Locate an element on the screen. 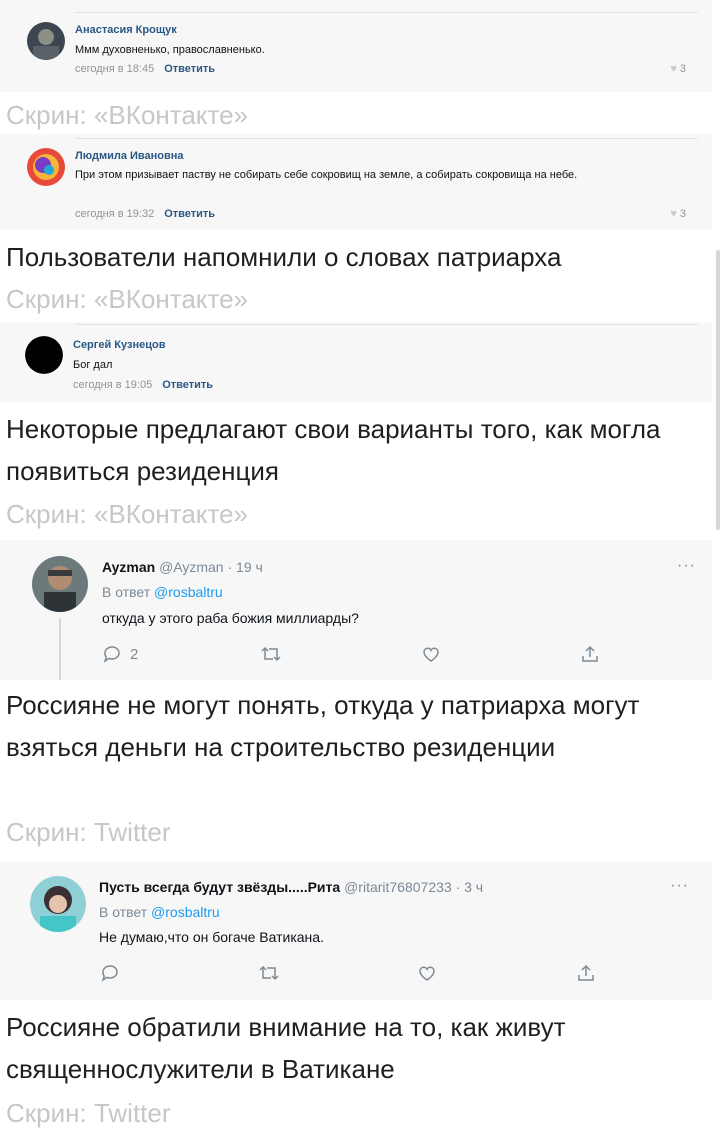 Image resolution: width=720 pixels, height=1135 pixels. comment-meta: сегодня в 18:45 Ответить is located at coordinates (145, 69).